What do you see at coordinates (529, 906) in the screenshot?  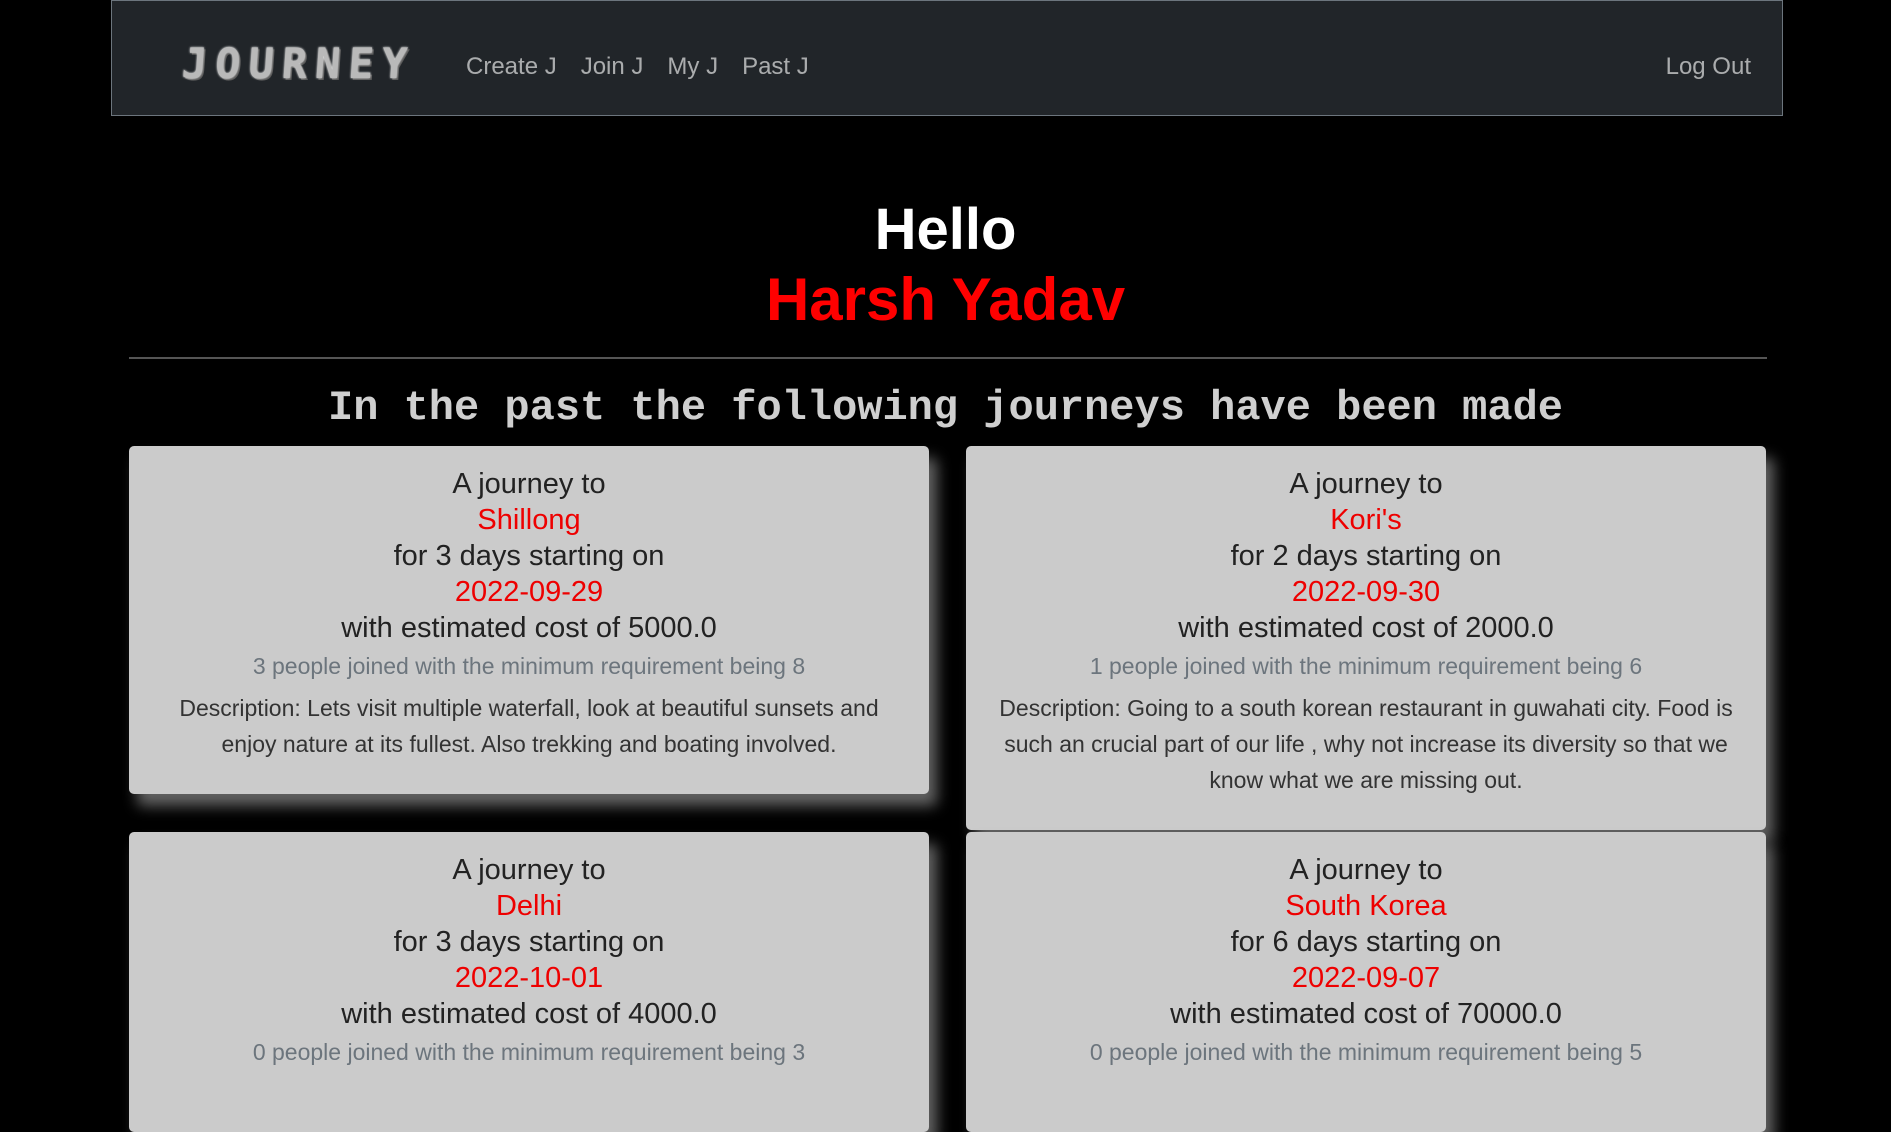 I see `journey-destination: Delhi` at bounding box center [529, 906].